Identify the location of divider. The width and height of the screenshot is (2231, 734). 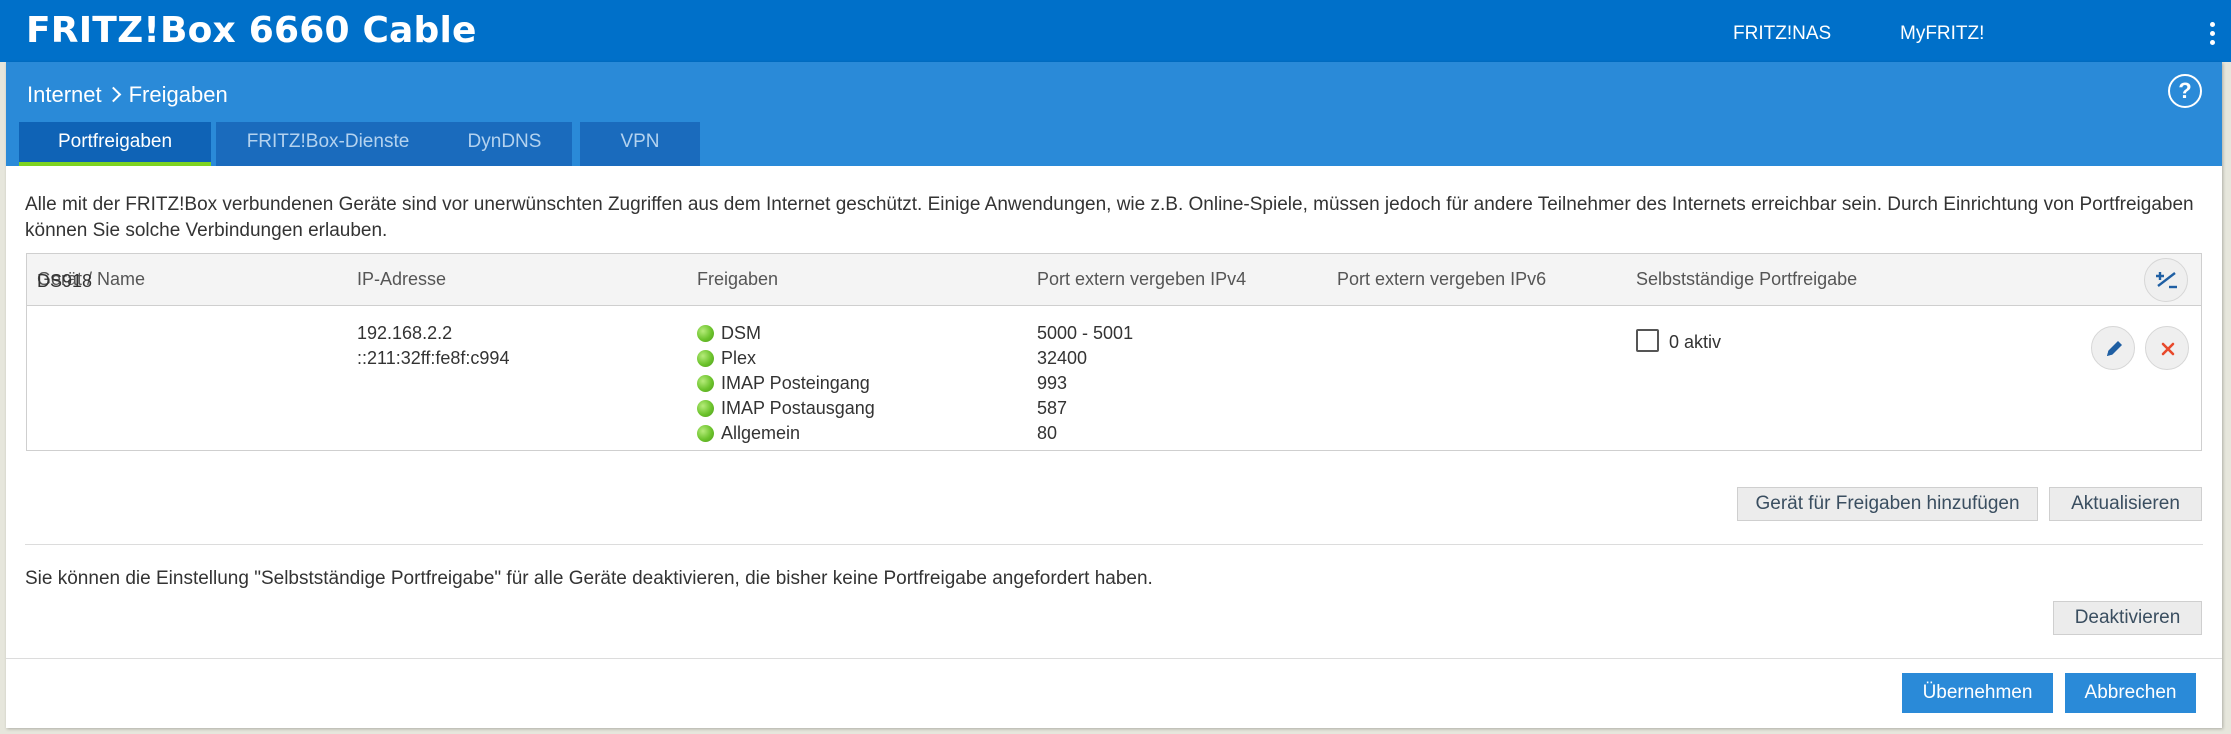
(1114, 544).